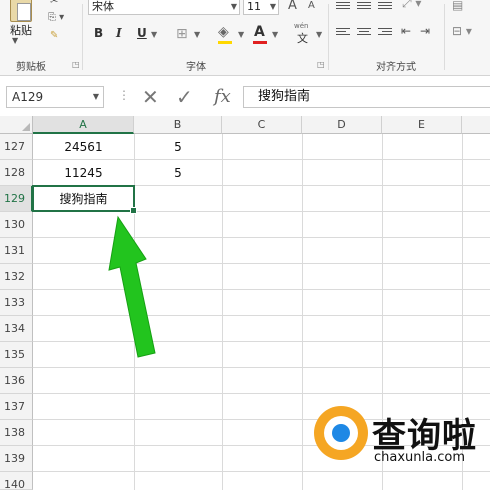  Describe the element at coordinates (341, 433) in the screenshot. I see `watermark-logo-icon` at that location.